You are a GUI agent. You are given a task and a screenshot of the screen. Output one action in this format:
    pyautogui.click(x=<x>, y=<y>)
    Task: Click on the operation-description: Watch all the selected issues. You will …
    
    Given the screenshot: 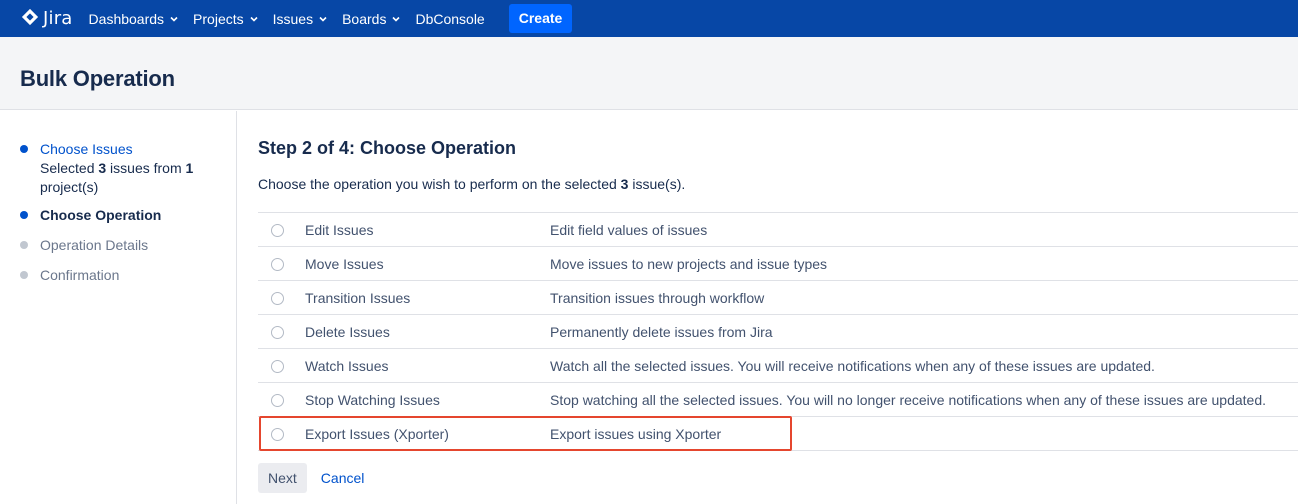 What is the action you would take?
    pyautogui.click(x=852, y=366)
    